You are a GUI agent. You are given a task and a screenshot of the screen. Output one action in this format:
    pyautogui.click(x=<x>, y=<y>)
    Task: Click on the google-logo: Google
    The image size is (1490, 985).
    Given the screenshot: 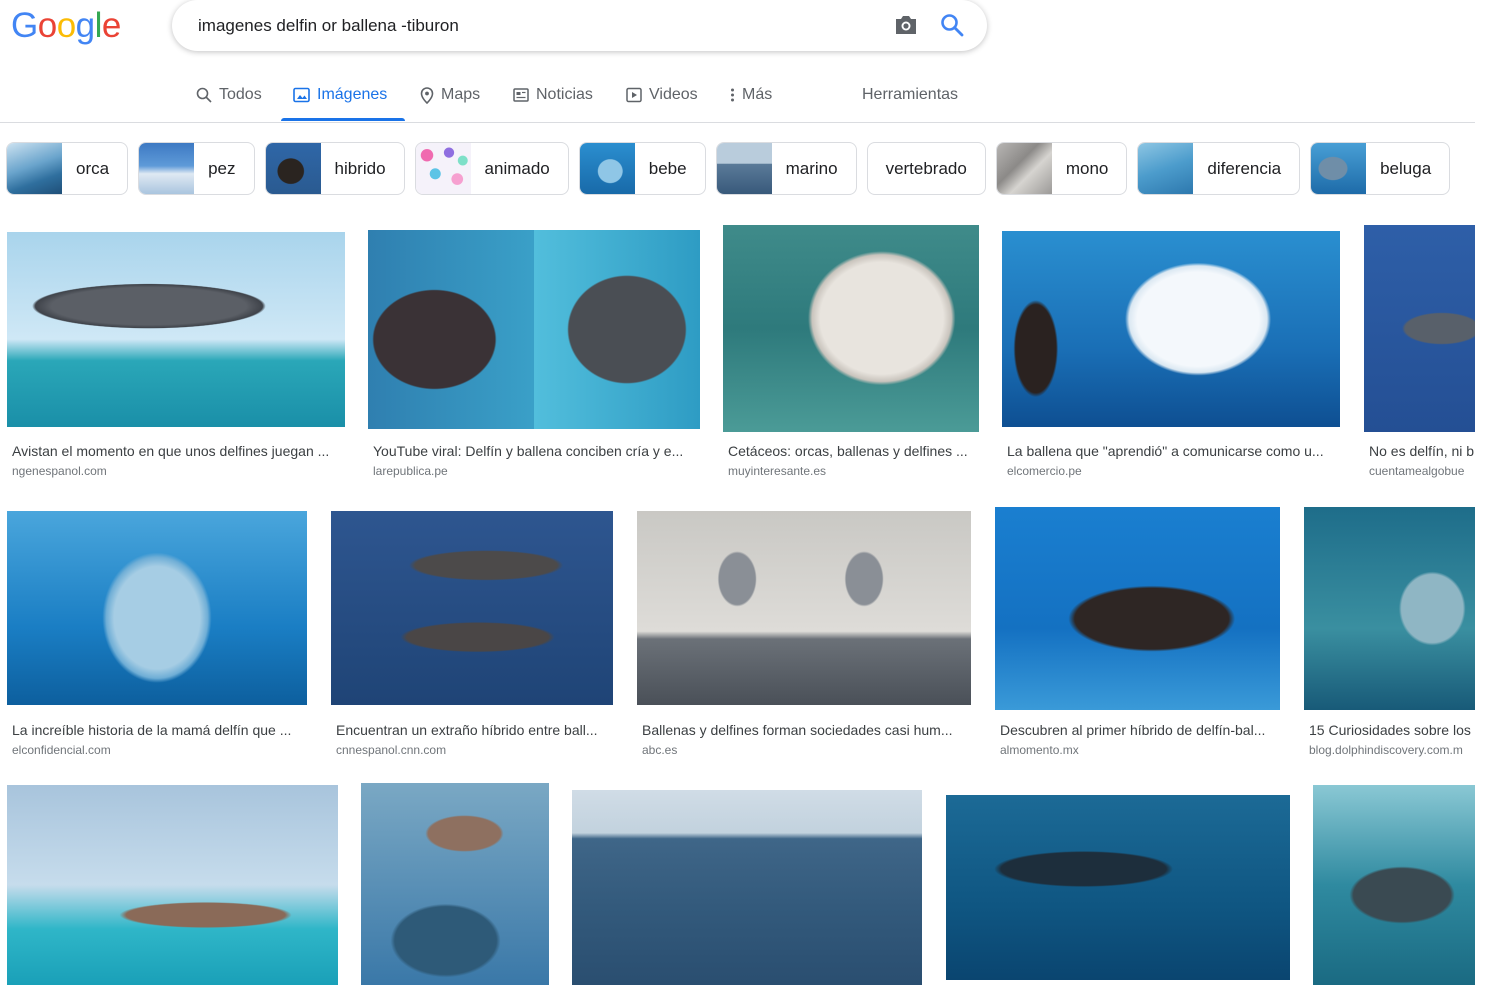 What is the action you would take?
    pyautogui.click(x=66, y=26)
    